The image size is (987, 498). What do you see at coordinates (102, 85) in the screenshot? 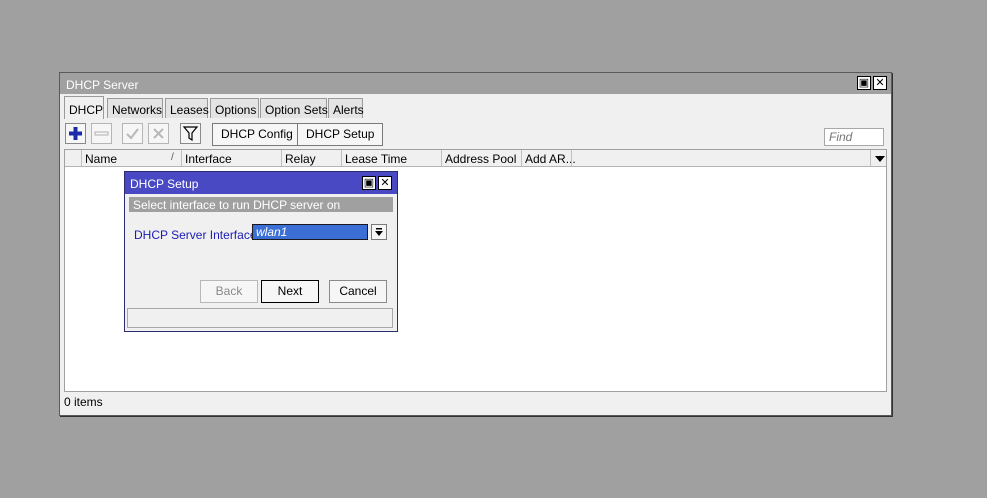
I see `window-title: DHCP Server` at bounding box center [102, 85].